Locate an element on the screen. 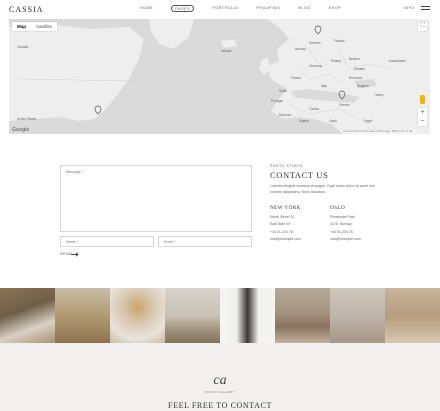 This screenshot has width=440, height=411. map-label: France is located at coordinates (296, 78).